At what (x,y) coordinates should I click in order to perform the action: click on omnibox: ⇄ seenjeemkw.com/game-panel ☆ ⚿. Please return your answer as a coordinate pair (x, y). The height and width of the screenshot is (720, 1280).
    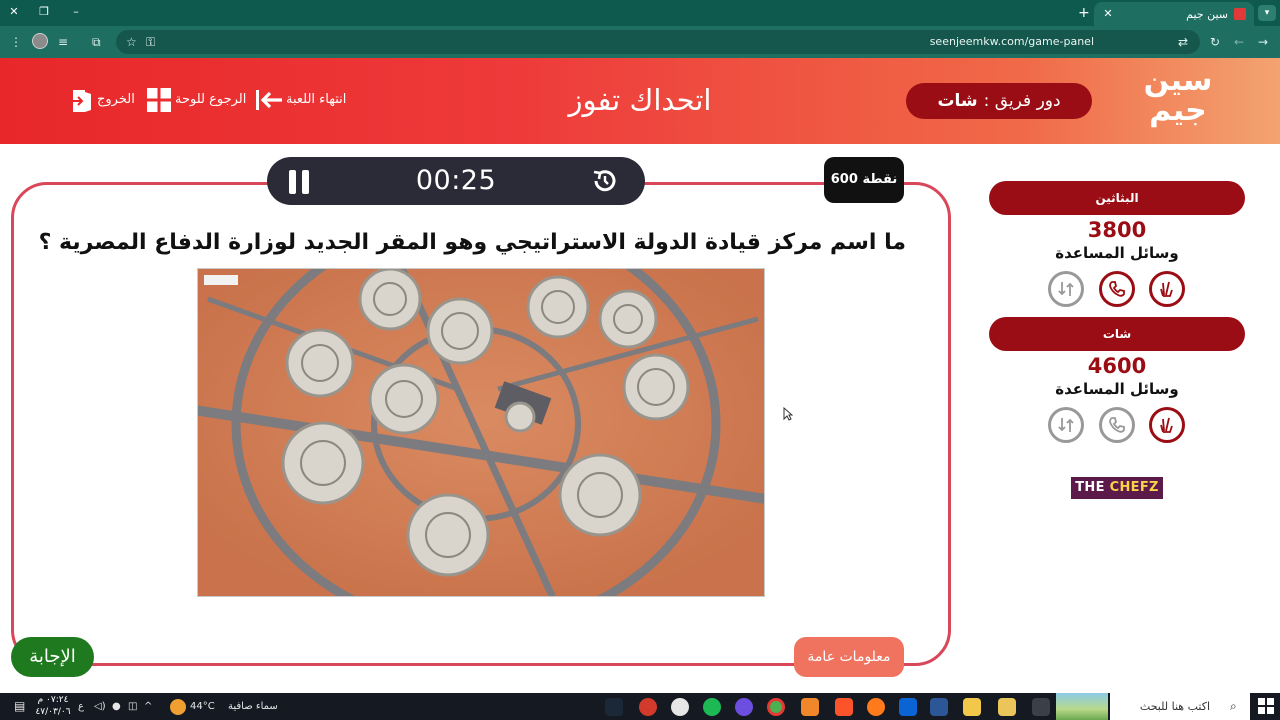
    Looking at the image, I should click on (658, 42).